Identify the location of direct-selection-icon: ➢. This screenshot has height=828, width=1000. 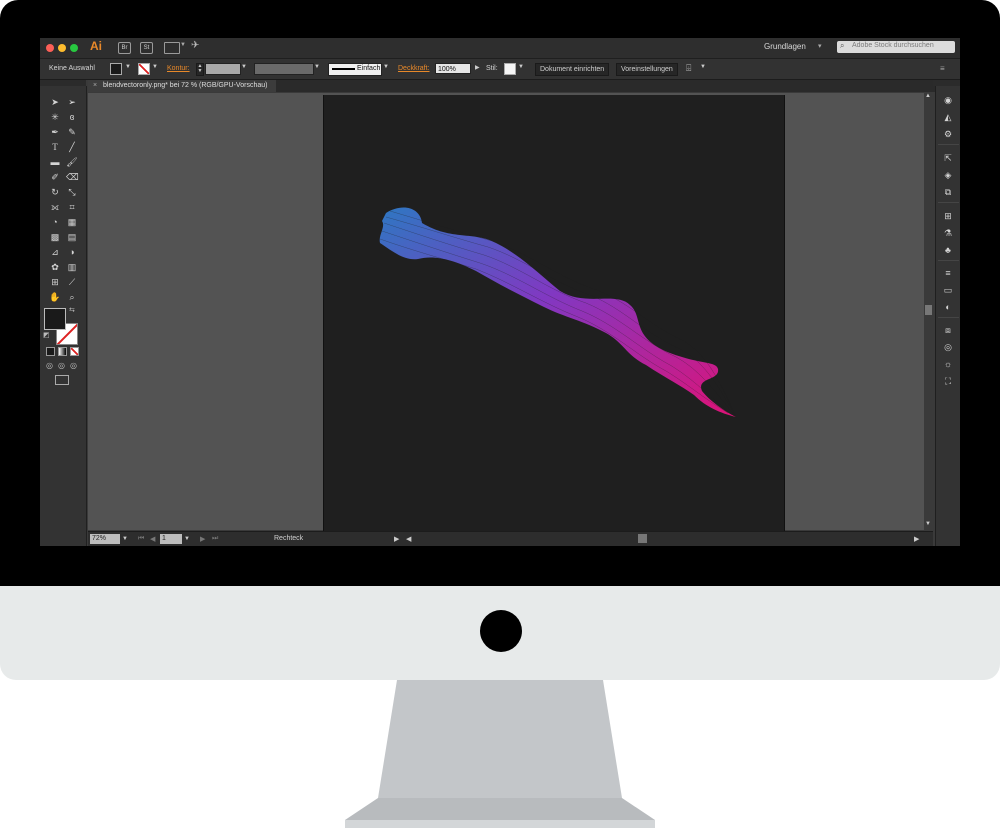
(72, 102).